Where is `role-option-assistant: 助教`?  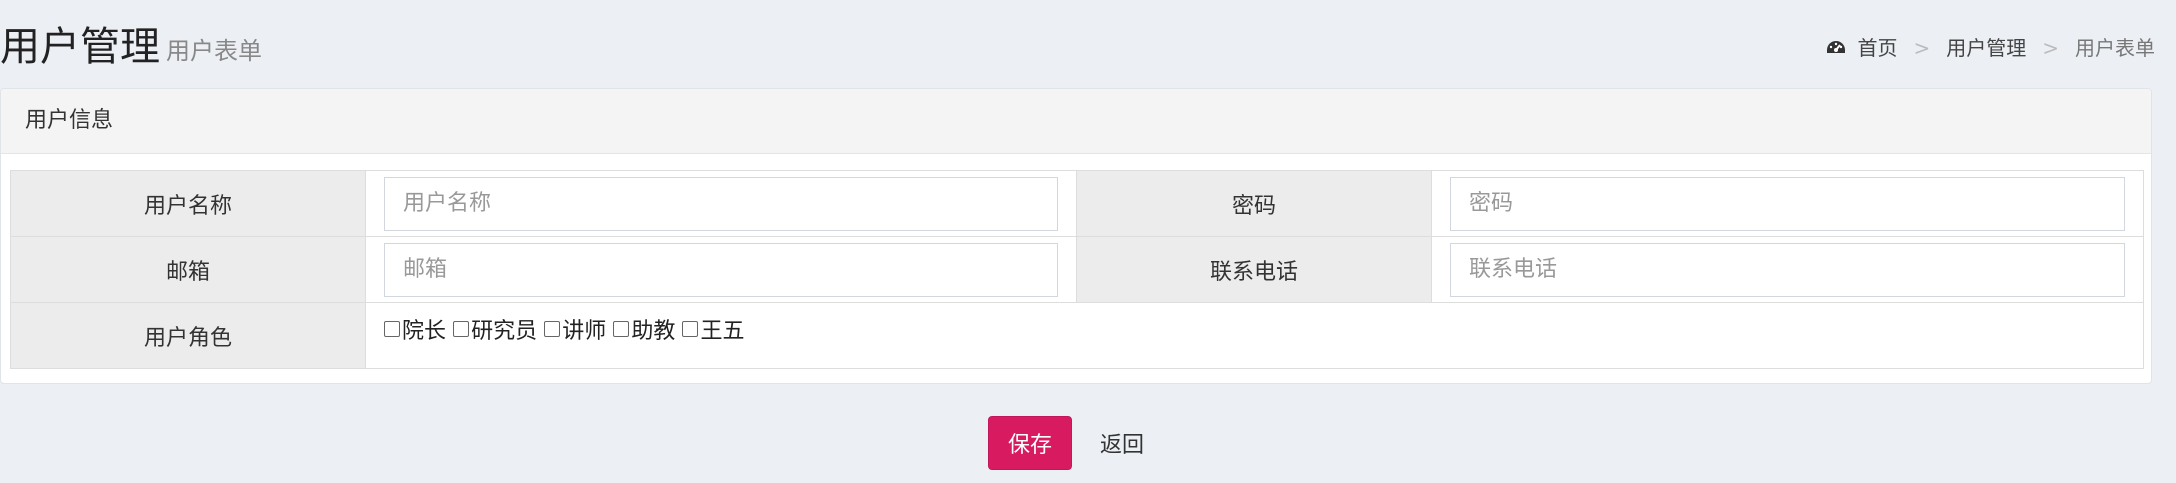 role-option-assistant: 助教 is located at coordinates (644, 329).